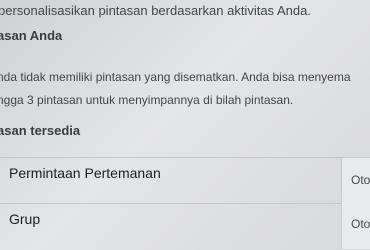 The width and height of the screenshot is (370, 250). Describe the element at coordinates (31, 35) in the screenshot. I see `pinned-shortcuts-heading: asan Anda` at that location.